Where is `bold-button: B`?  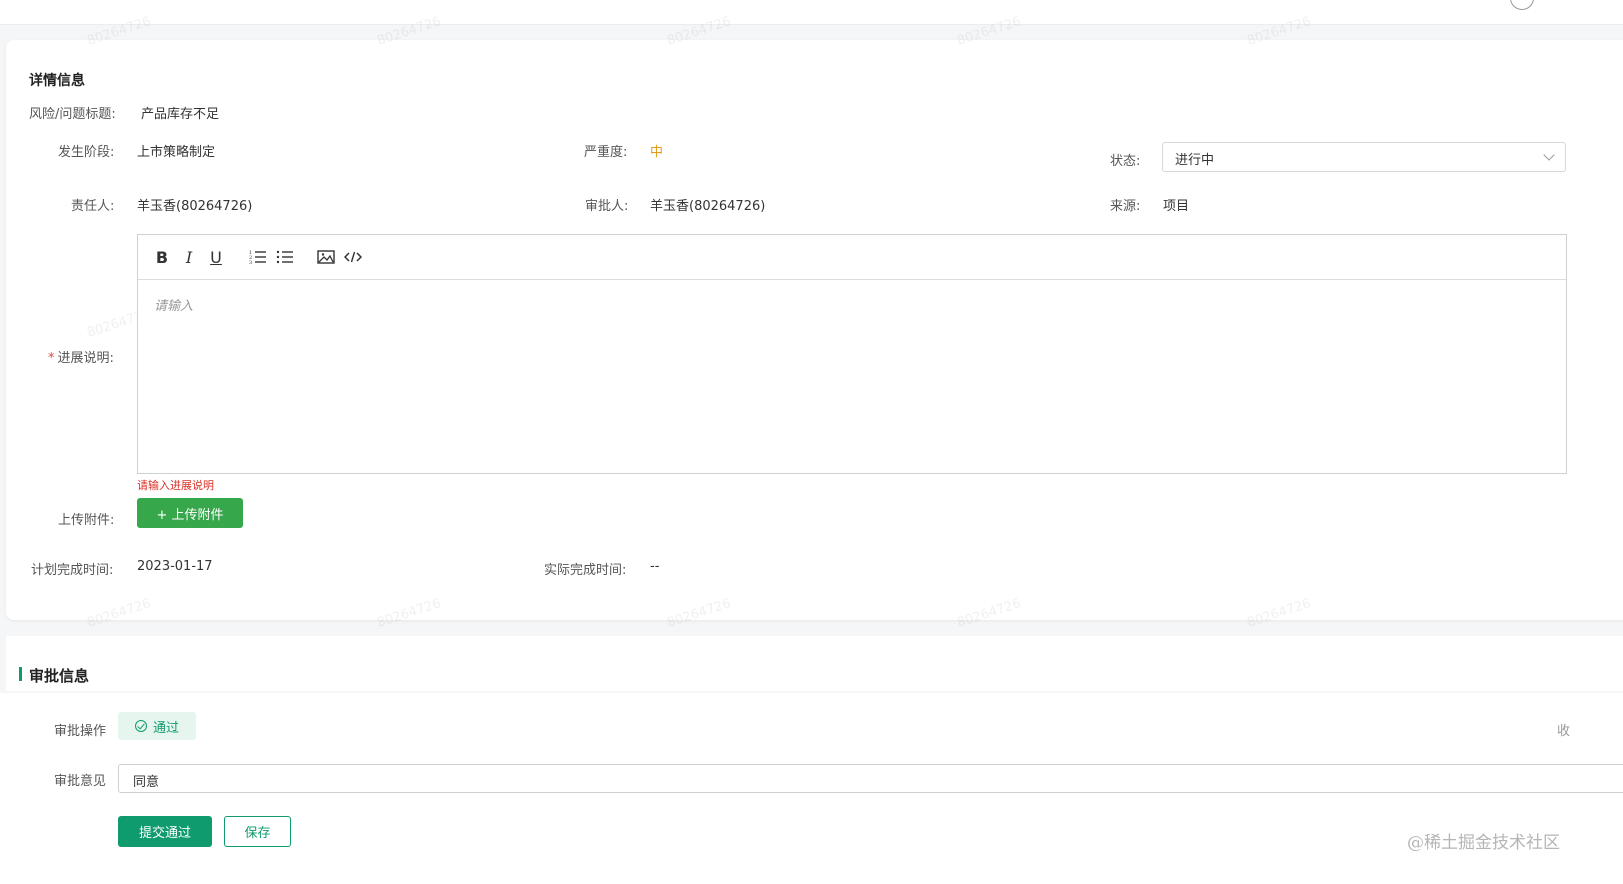
bold-button: B is located at coordinates (162, 257).